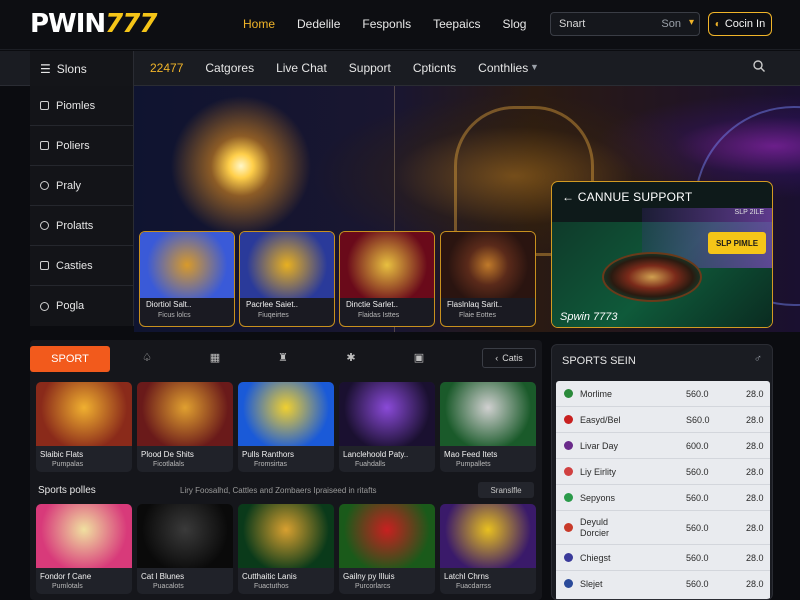 This screenshot has width=800, height=600. What do you see at coordinates (44, 145) in the screenshot?
I see `poker-icon` at bounding box center [44, 145].